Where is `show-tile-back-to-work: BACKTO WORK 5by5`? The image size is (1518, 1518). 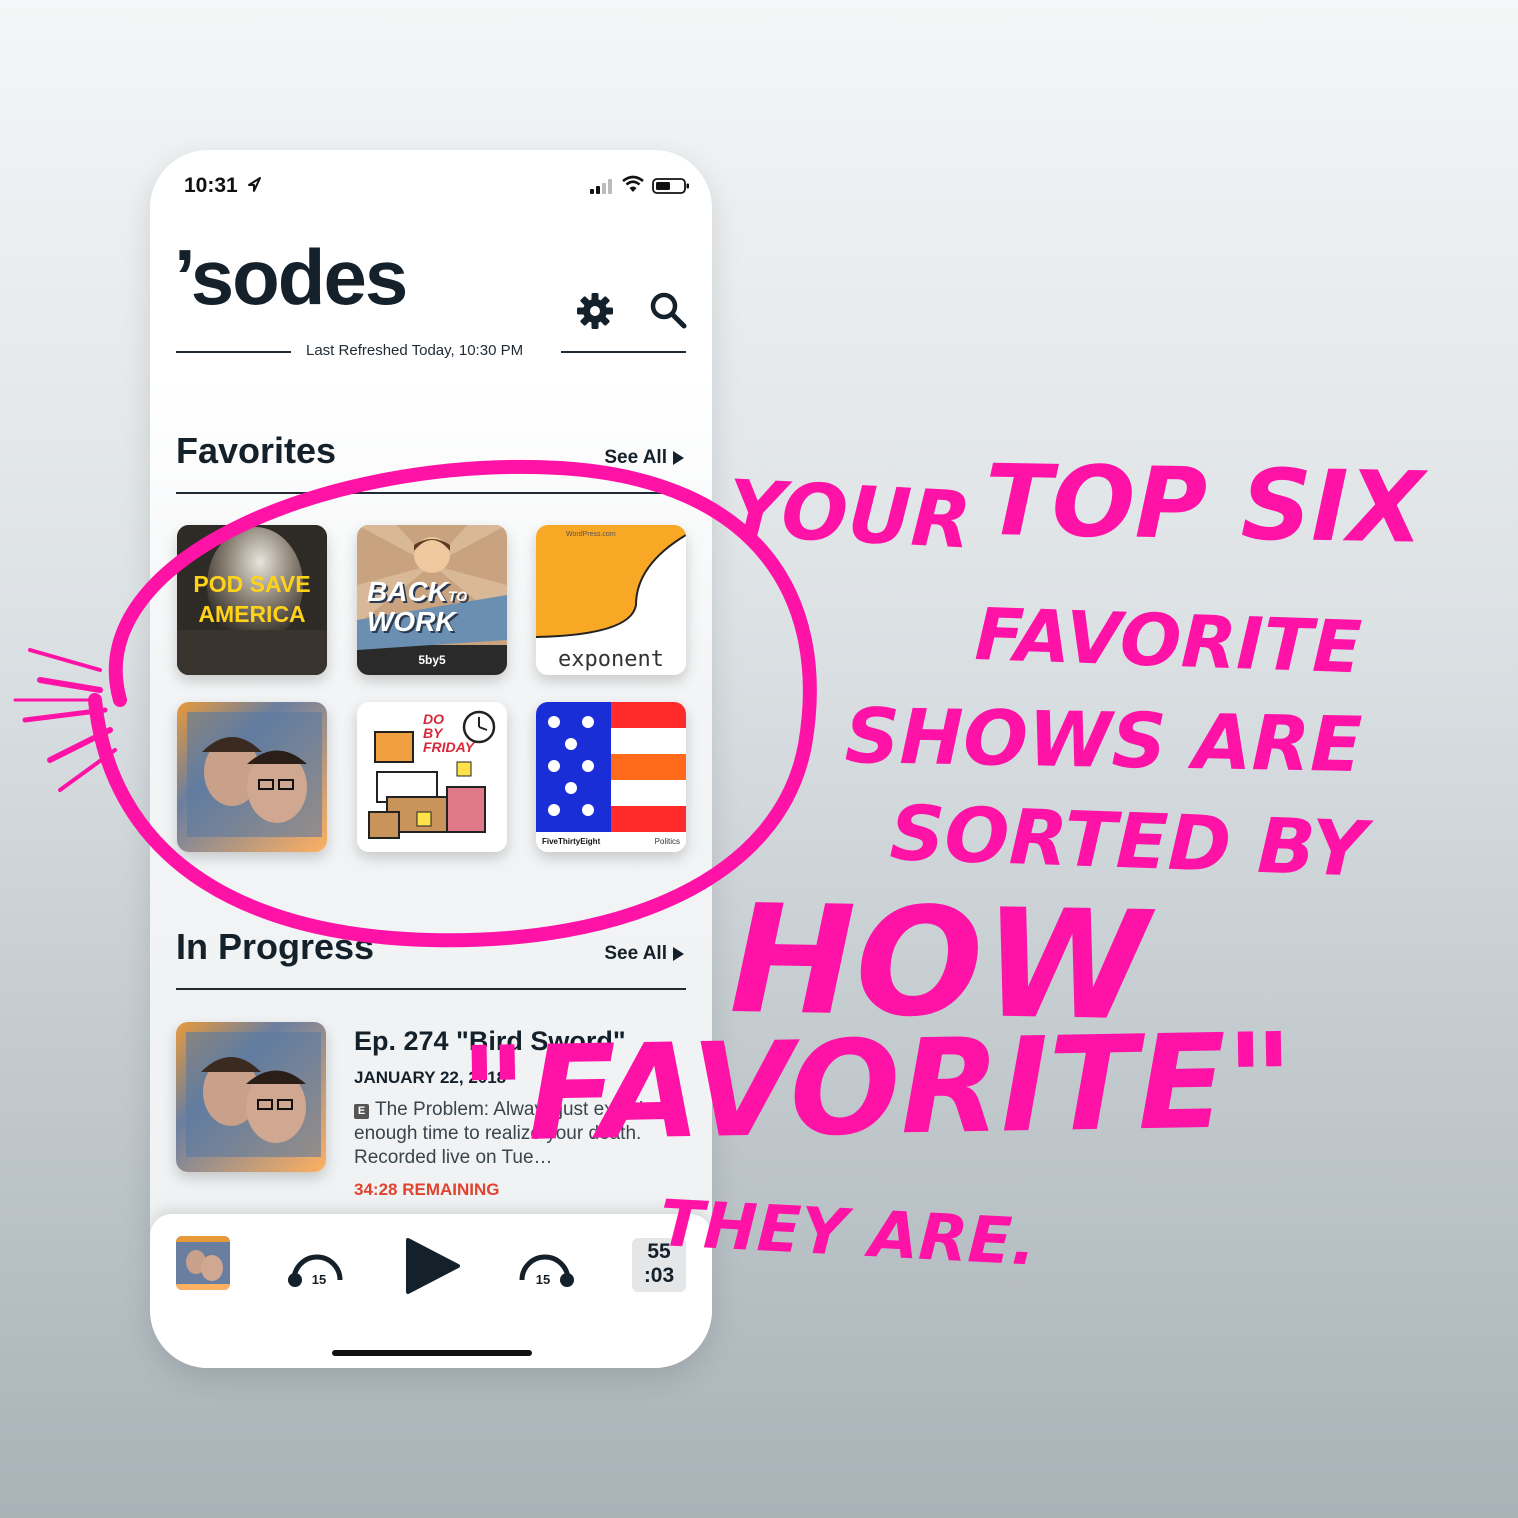
show-tile-back-to-work: BACKTO WORK 5by5 is located at coordinates (432, 600).